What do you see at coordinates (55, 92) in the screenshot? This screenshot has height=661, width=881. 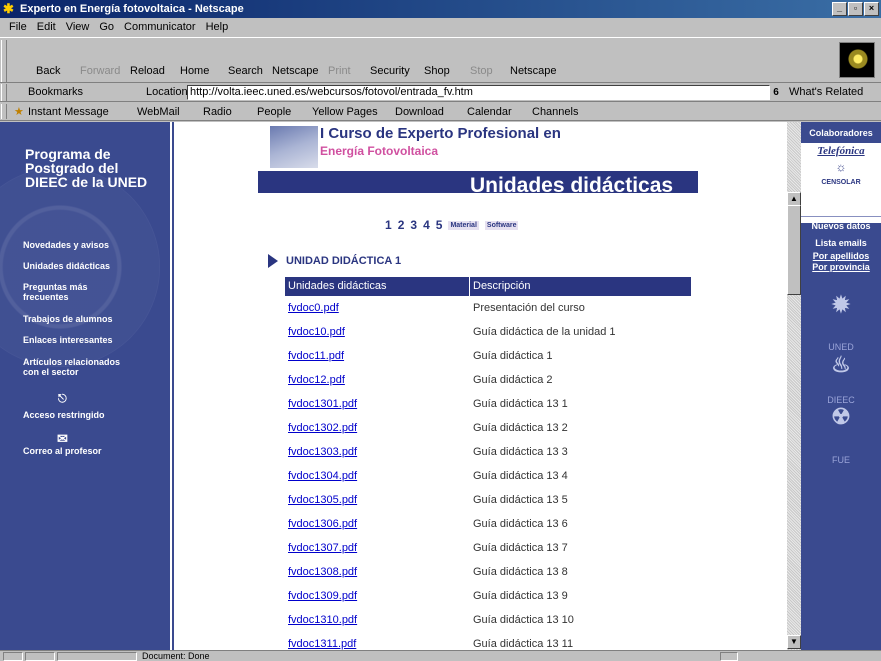 I see `bookmarks-button: Bookmarks` at bounding box center [55, 92].